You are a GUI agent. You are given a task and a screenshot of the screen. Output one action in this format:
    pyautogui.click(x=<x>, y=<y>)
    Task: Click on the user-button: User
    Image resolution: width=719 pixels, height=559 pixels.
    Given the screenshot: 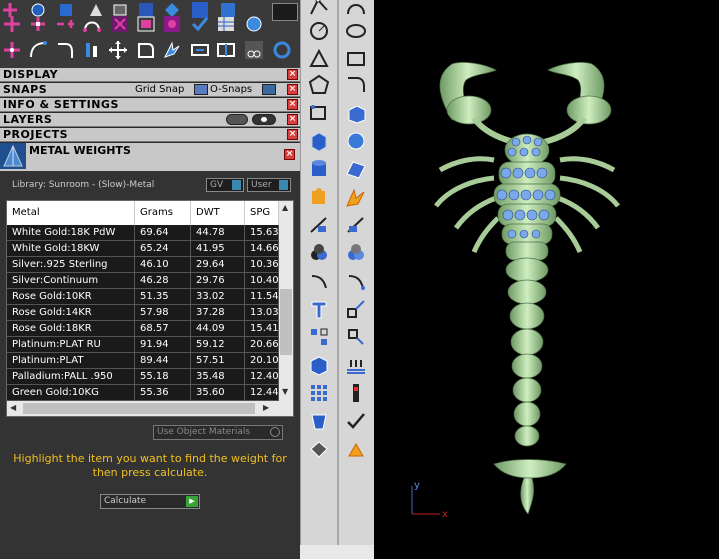 What is the action you would take?
    pyautogui.click(x=269, y=185)
    